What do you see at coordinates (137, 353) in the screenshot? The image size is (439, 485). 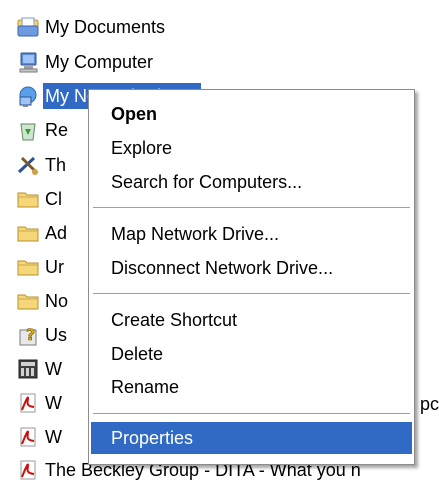 I see `menu-item-label: Delete` at bounding box center [137, 353].